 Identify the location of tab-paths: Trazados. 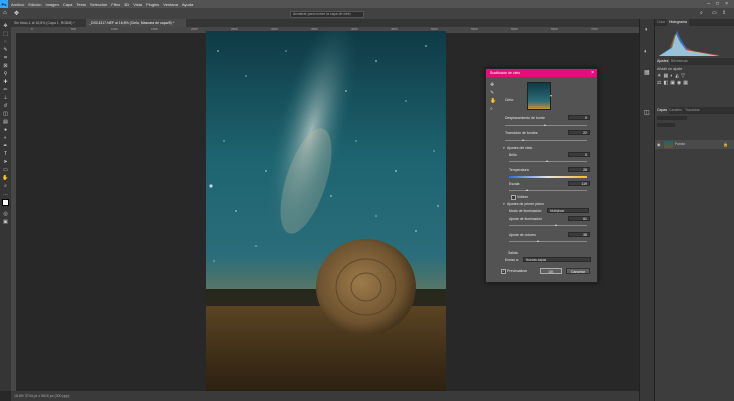
(692, 110).